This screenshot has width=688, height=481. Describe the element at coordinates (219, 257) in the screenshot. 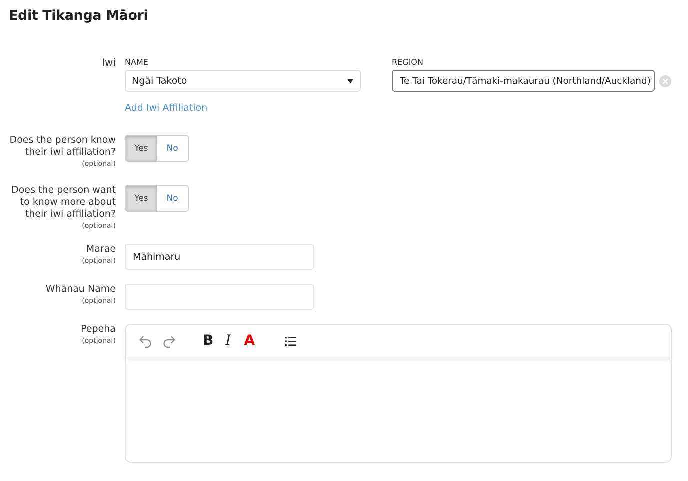

I see `text-field: Māhimaru` at that location.